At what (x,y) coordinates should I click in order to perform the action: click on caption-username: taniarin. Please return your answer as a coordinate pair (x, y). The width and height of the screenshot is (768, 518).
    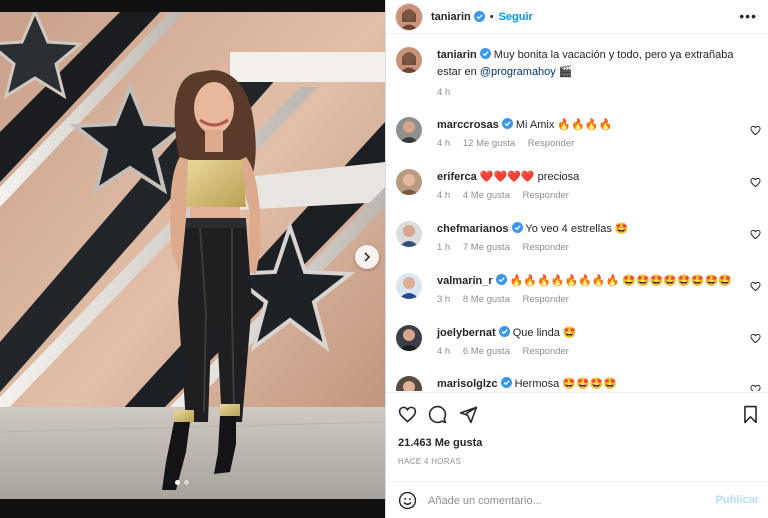
    Looking at the image, I should click on (457, 55).